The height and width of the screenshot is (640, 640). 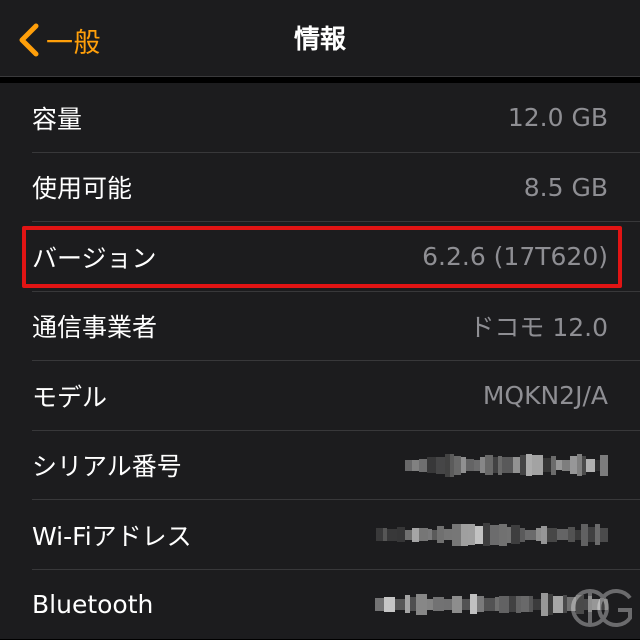 What do you see at coordinates (320, 118) in the screenshot?
I see `row-capacity: 容量 12.0 GB` at bounding box center [320, 118].